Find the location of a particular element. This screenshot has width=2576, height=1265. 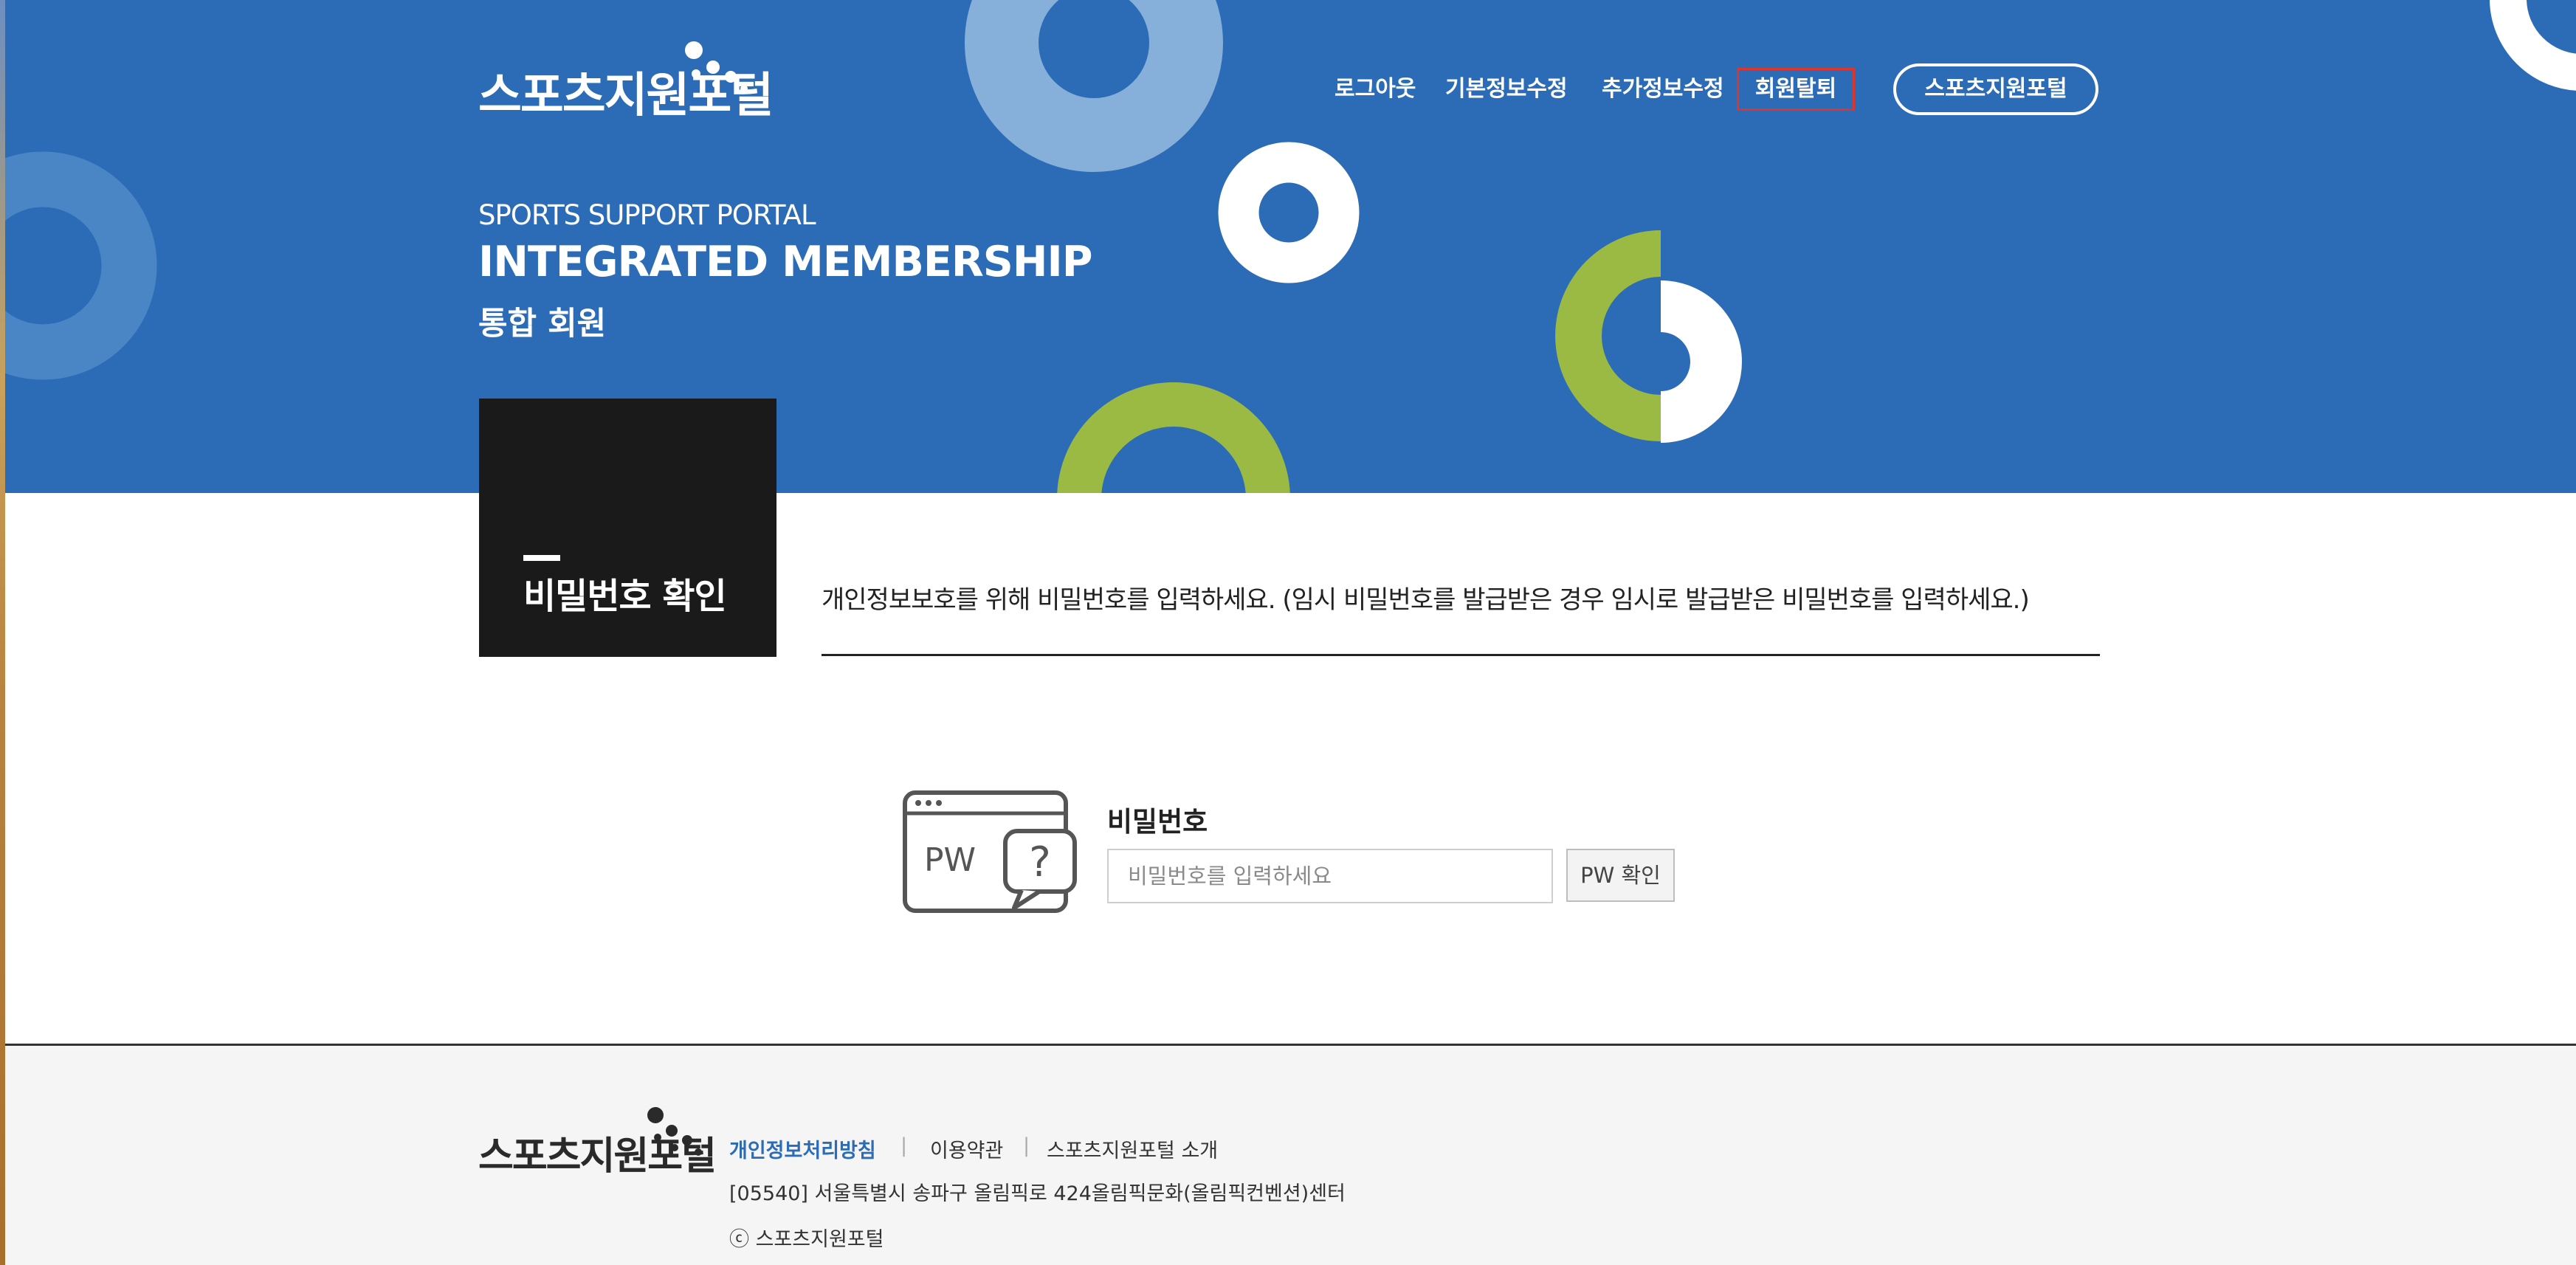

notice-divider is located at coordinates (1461, 655).